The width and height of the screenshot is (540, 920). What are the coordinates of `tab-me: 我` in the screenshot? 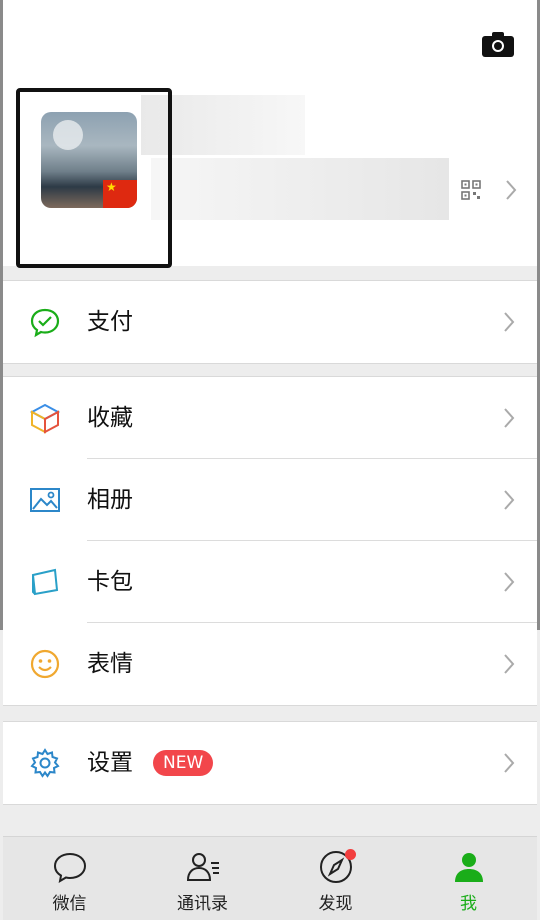 It's located at (468, 878).